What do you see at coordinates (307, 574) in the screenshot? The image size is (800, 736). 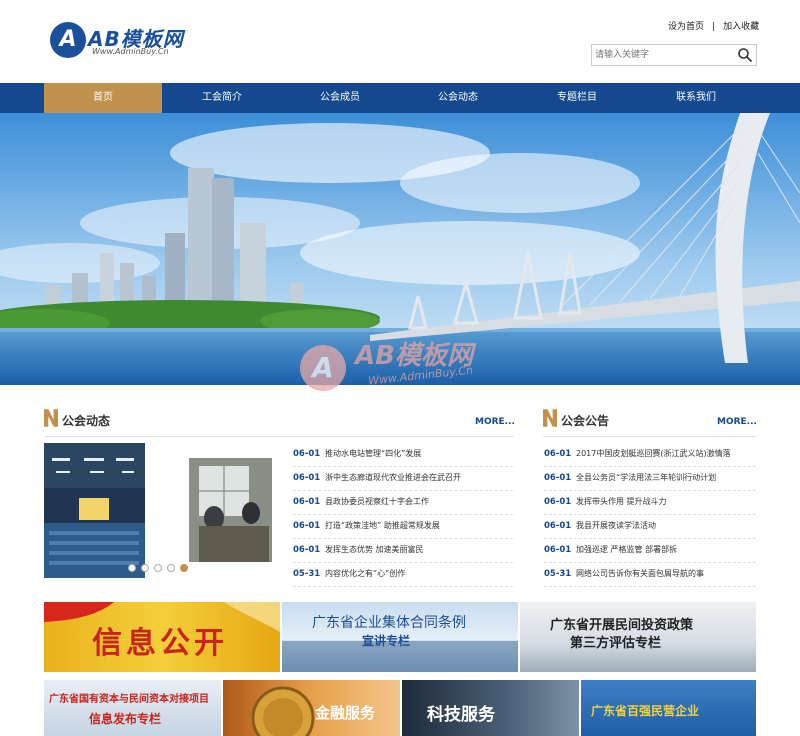 I see `news-date: 05-31` at bounding box center [307, 574].